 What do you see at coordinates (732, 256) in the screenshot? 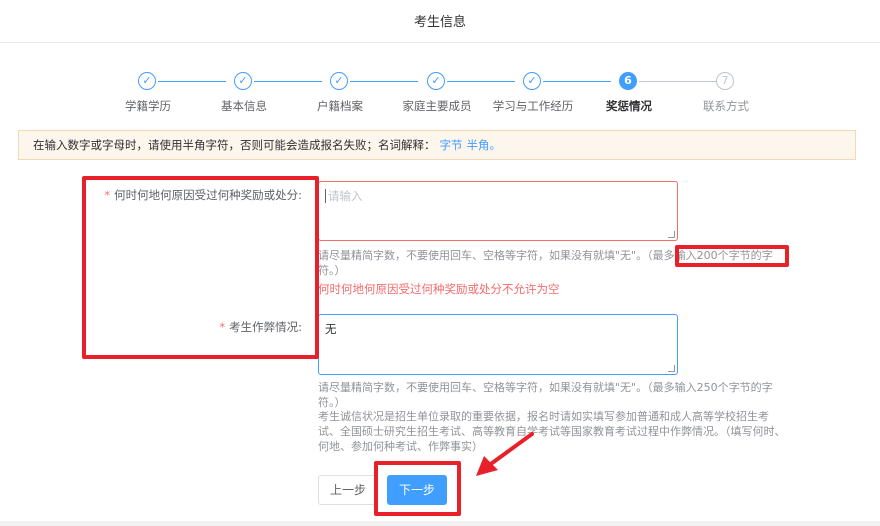
I see `annotation-box-limit` at bounding box center [732, 256].